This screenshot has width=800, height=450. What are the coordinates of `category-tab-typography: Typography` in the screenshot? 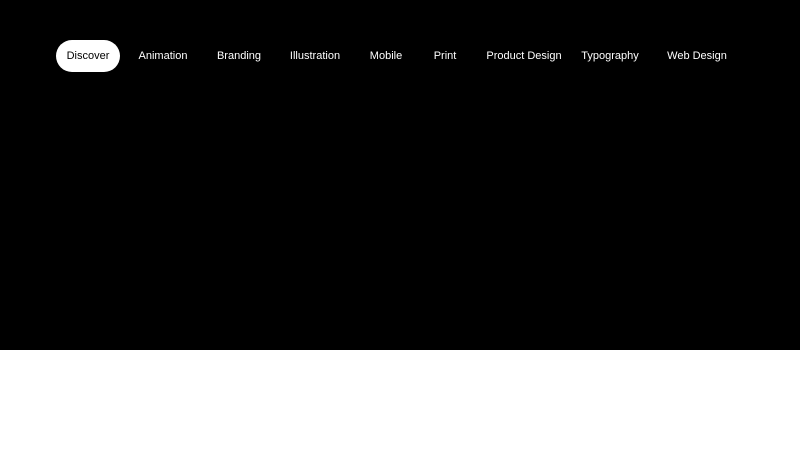 It's located at (610, 56).